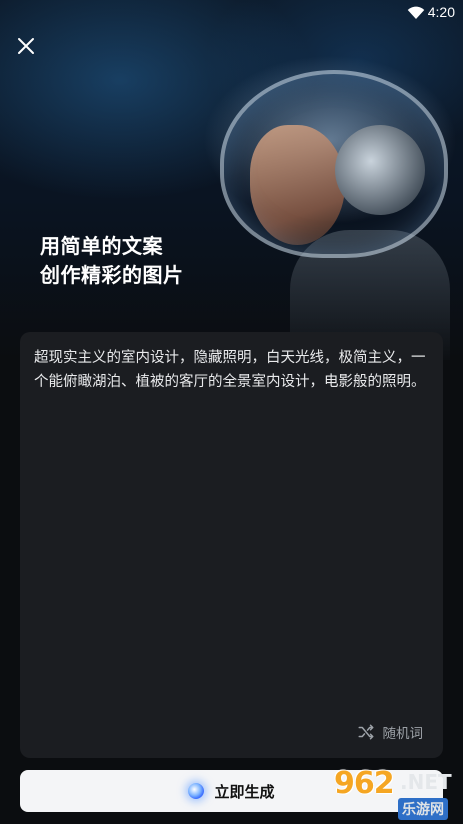  Describe the element at coordinates (364, 783) in the screenshot. I see `watermark-number: 962` at that location.